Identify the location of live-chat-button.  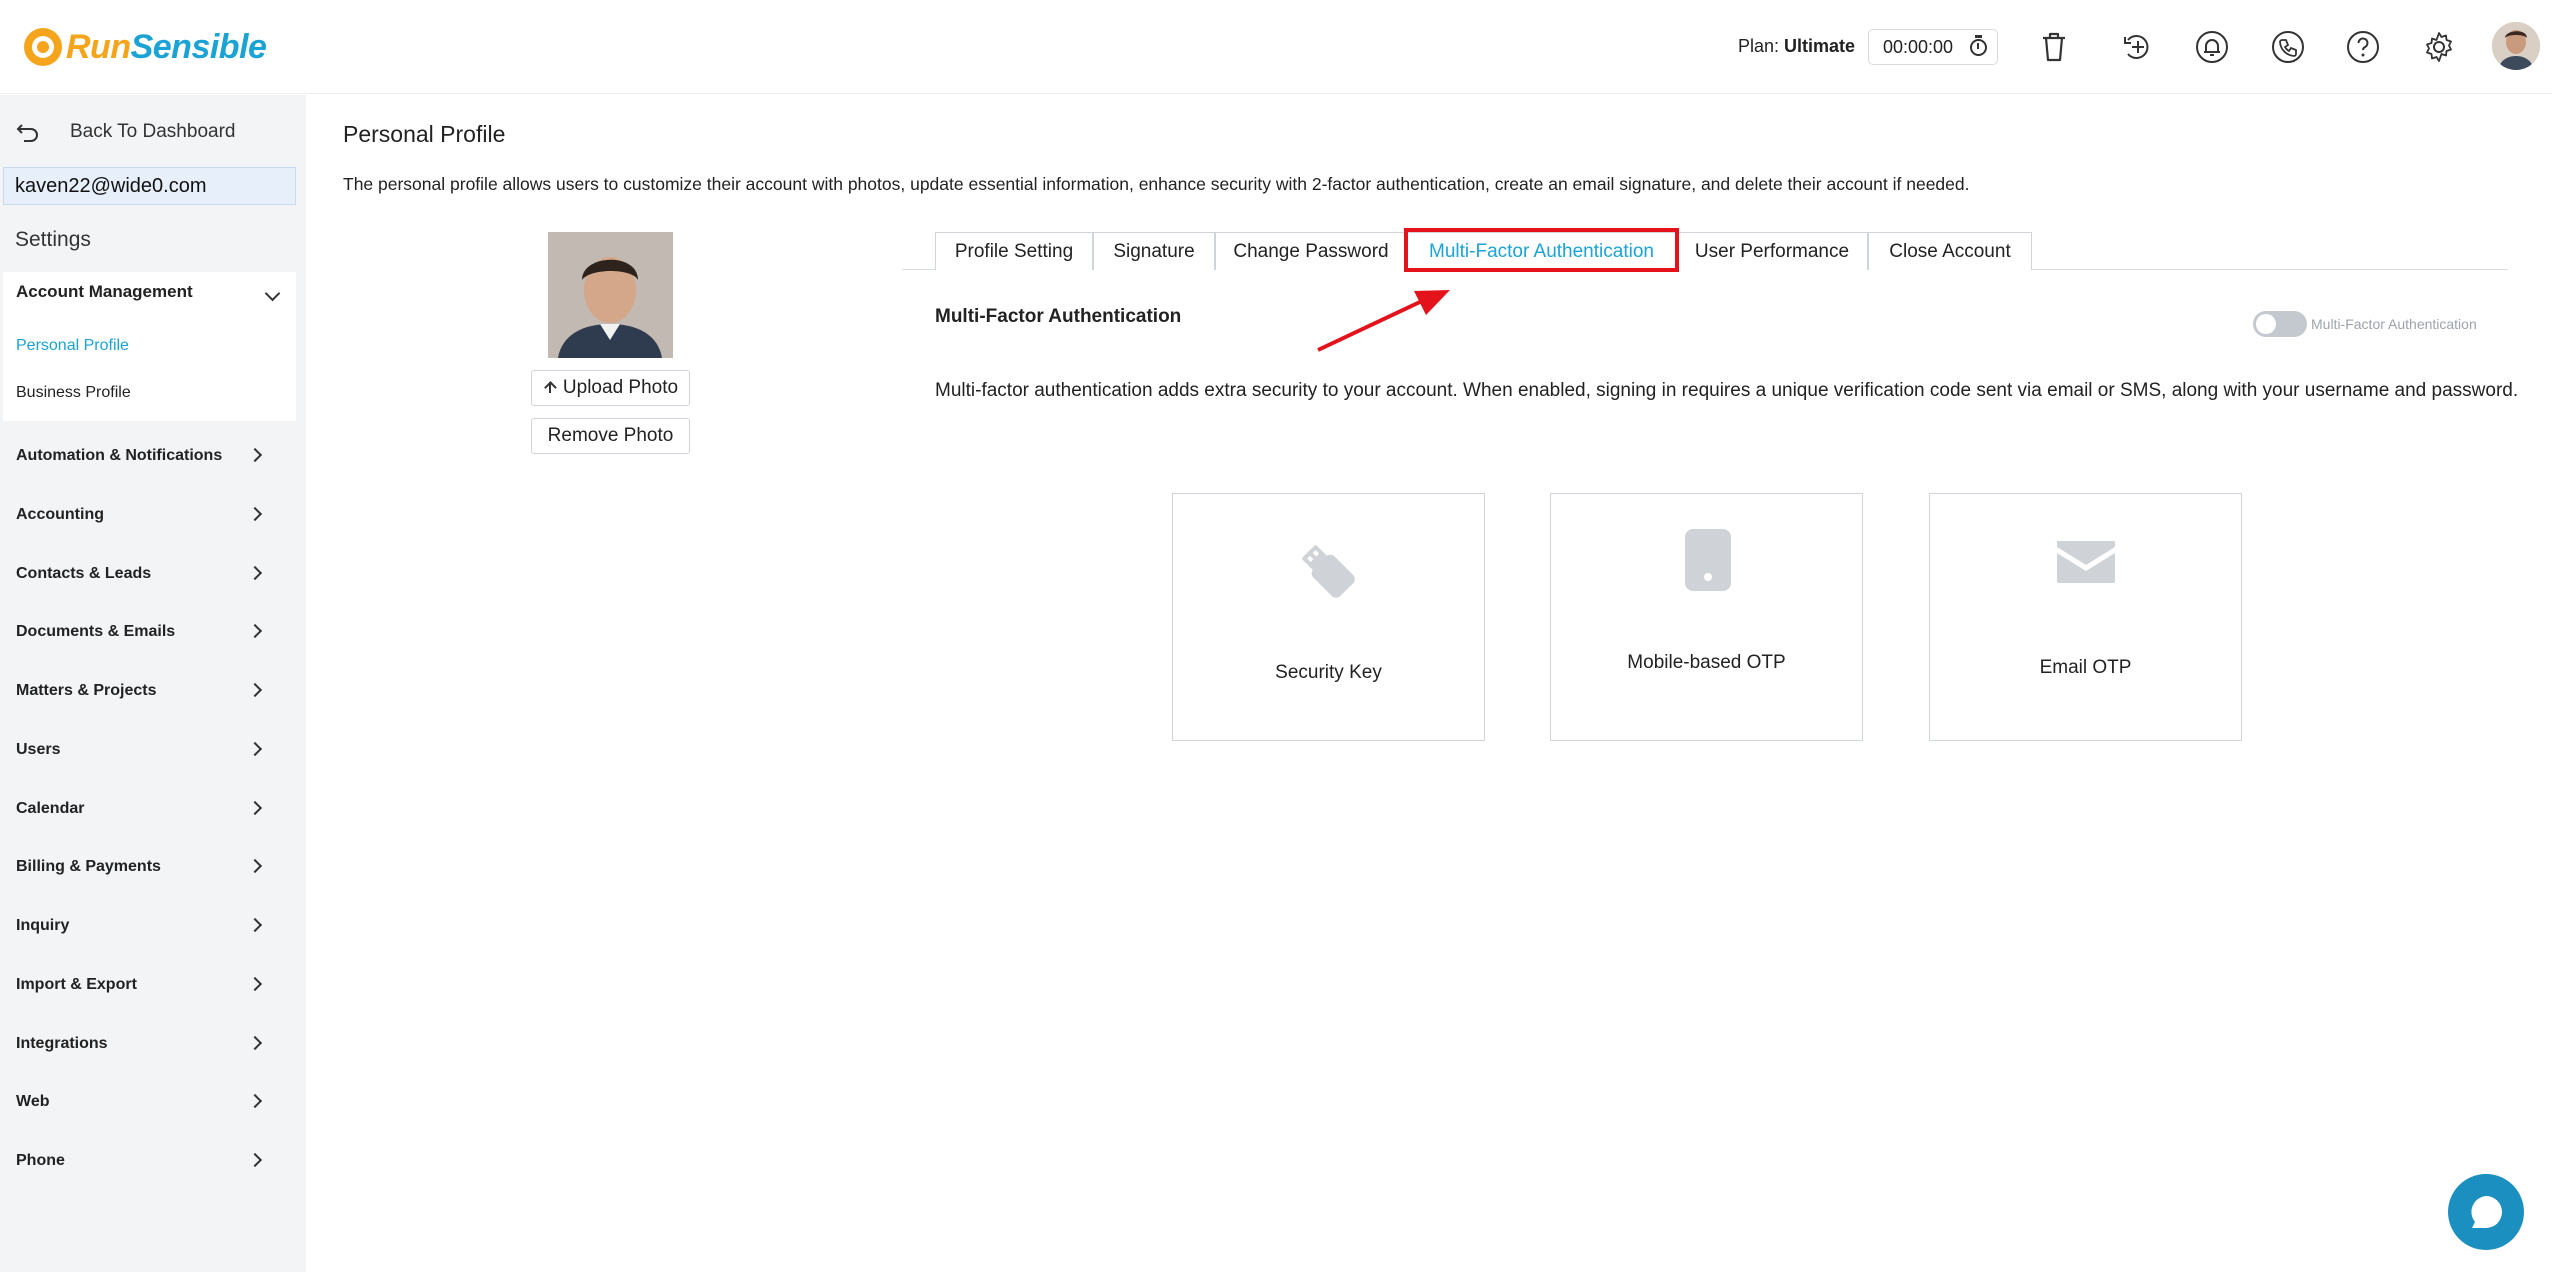
(2486, 1212).